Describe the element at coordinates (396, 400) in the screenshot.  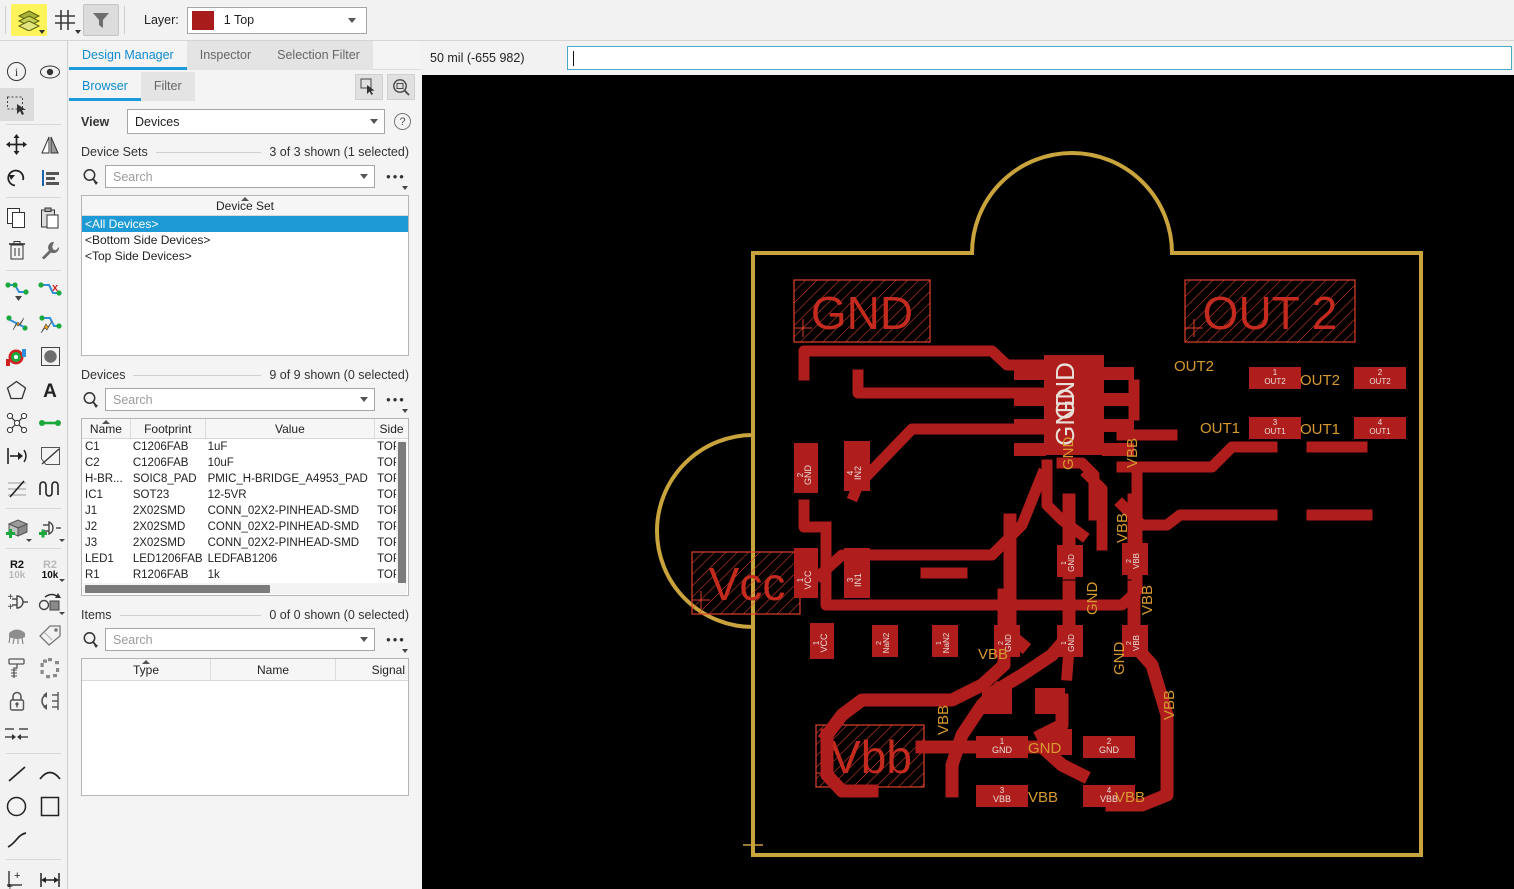
I see `devices-options-button: •••` at that location.